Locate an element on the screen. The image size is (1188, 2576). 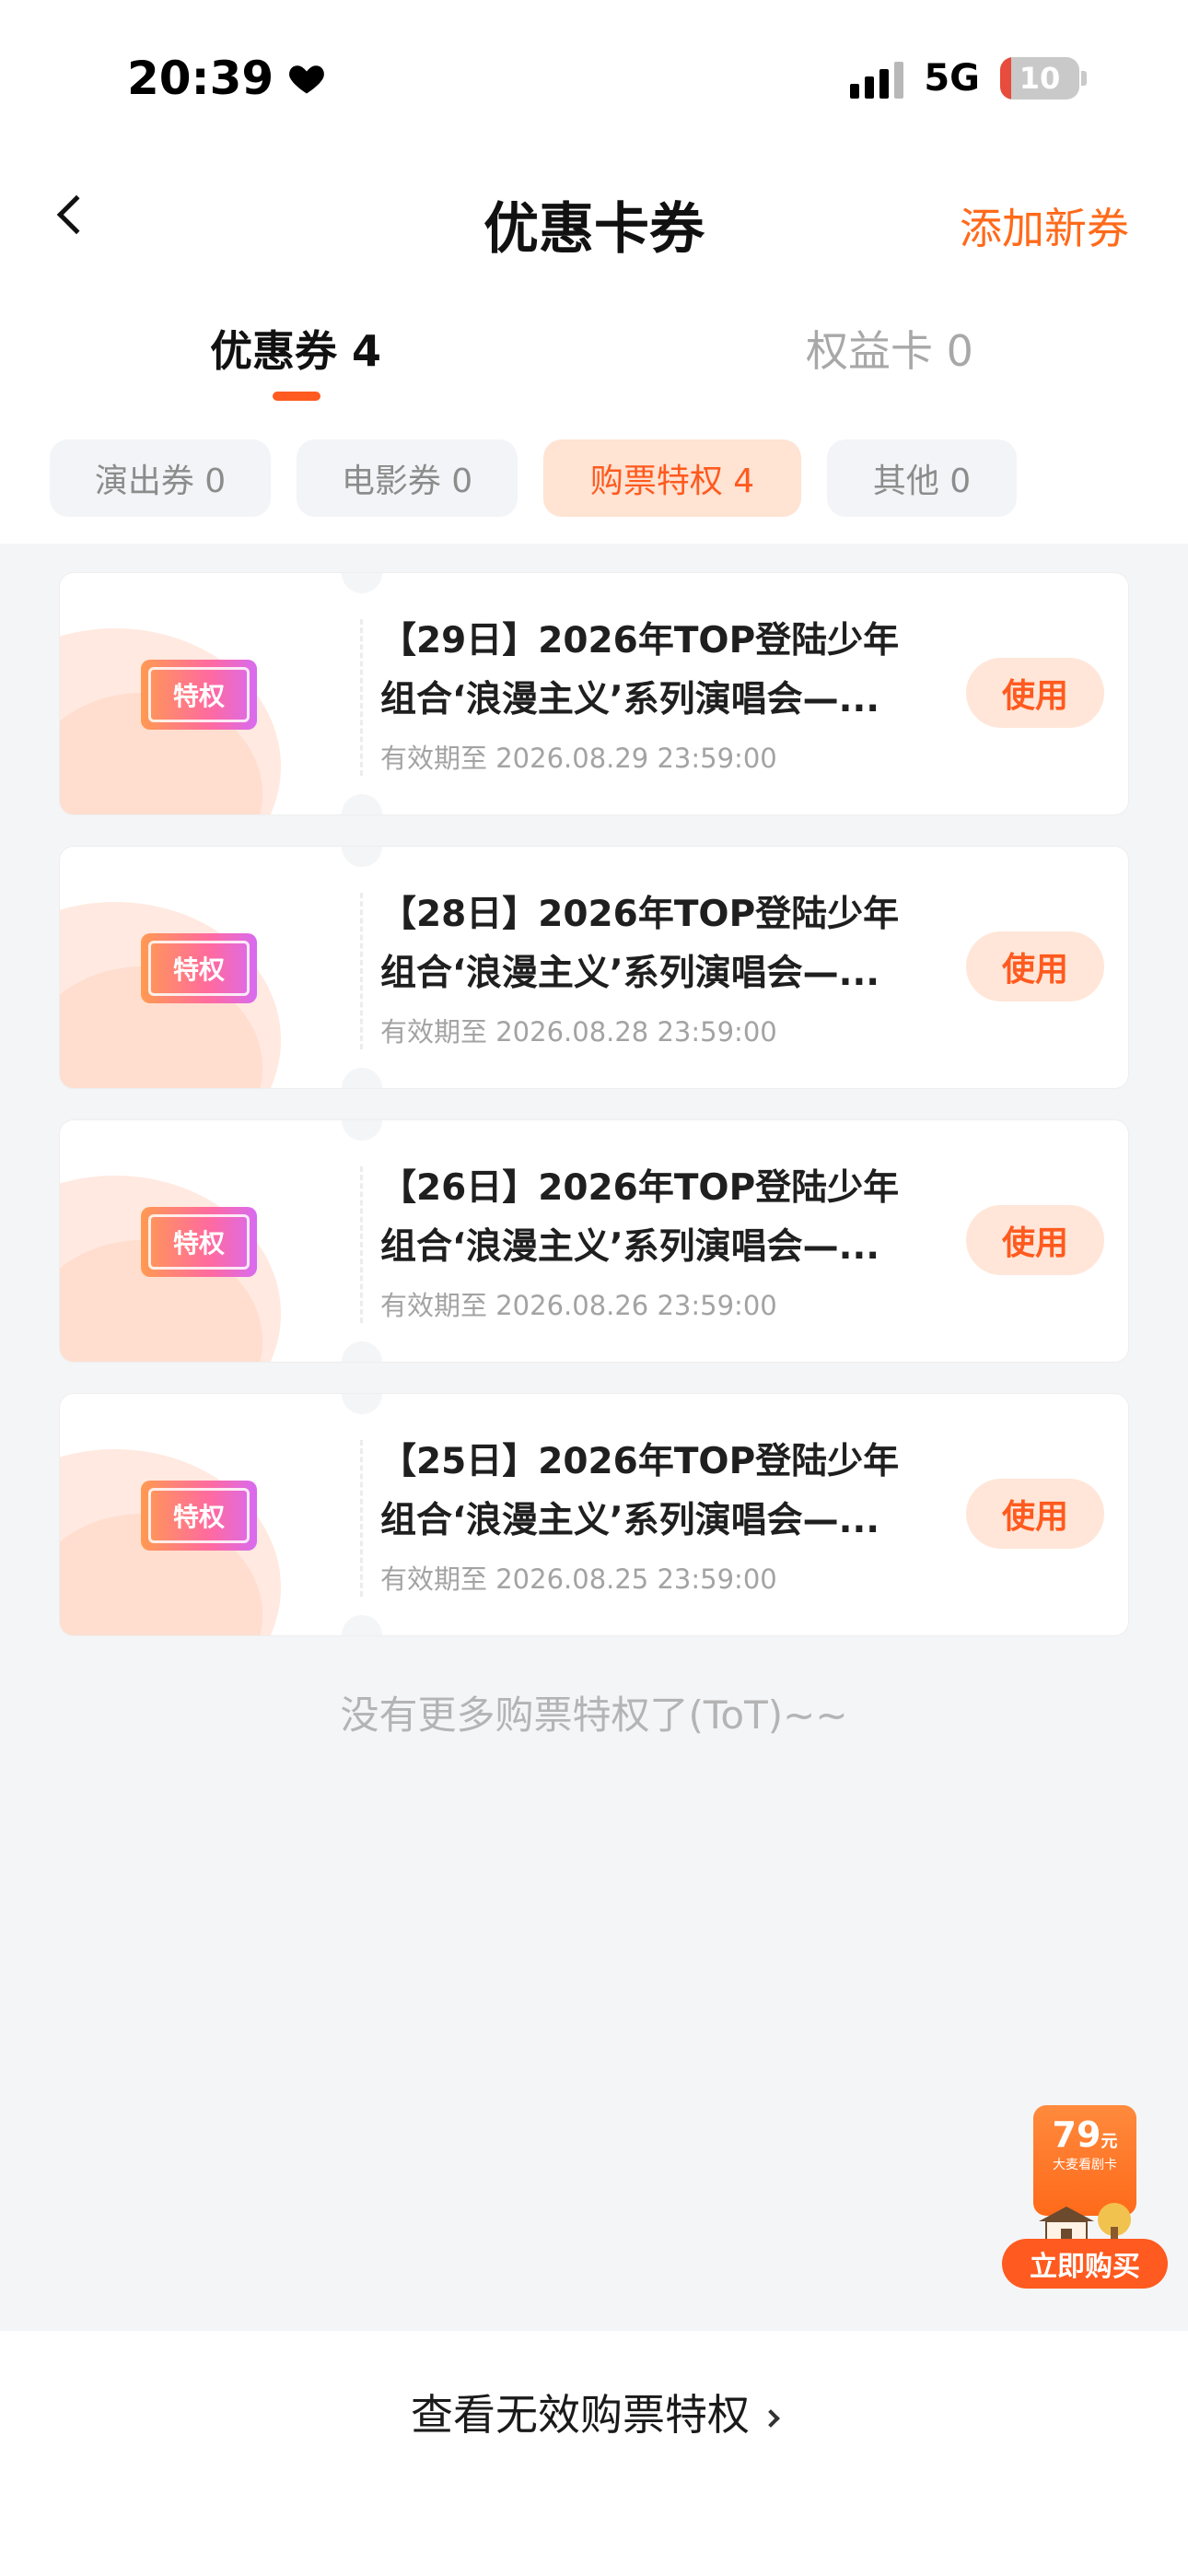
promo-price-value: 79 is located at coordinates (1076, 2134).